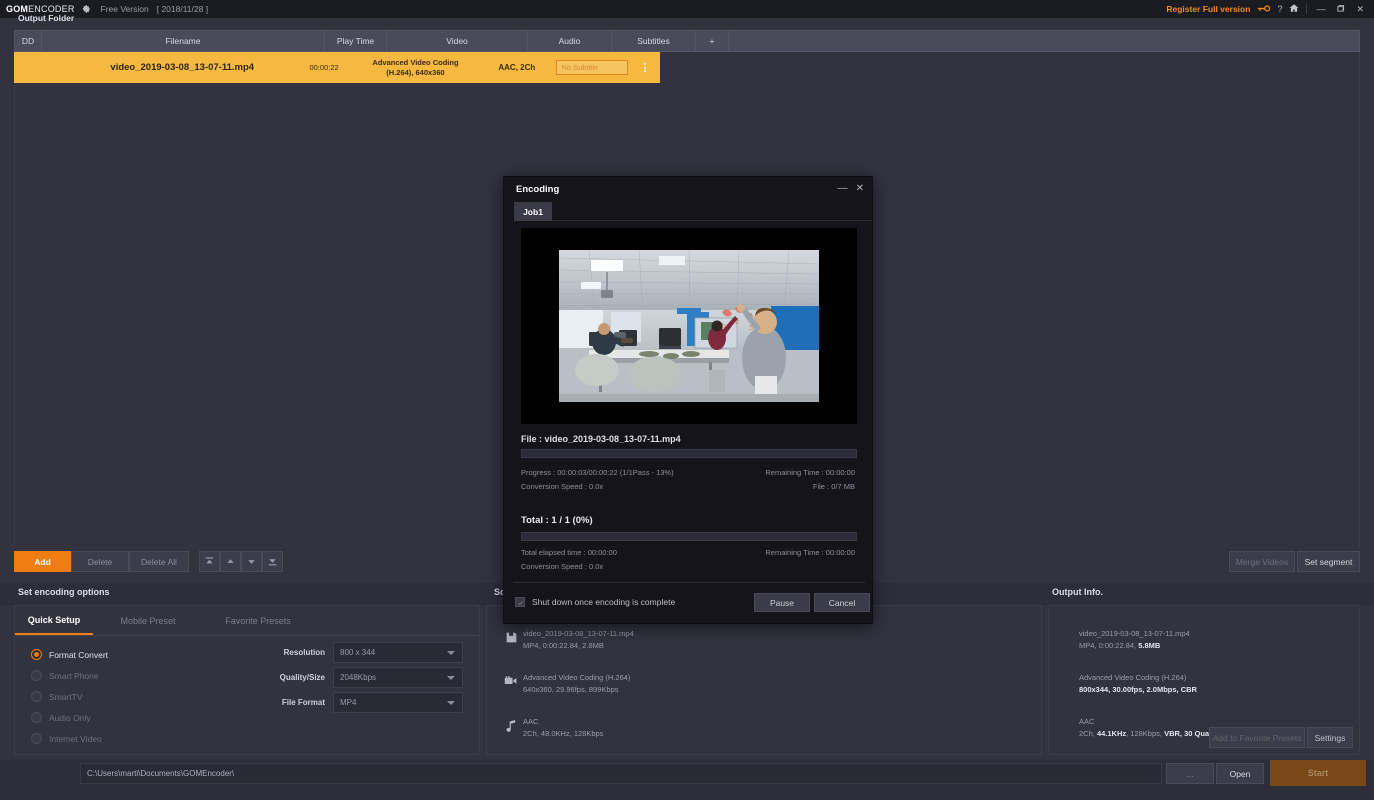 This screenshot has width=1374, height=800. Describe the element at coordinates (1330, 737) in the screenshot. I see `settings-button: Settings` at that location.